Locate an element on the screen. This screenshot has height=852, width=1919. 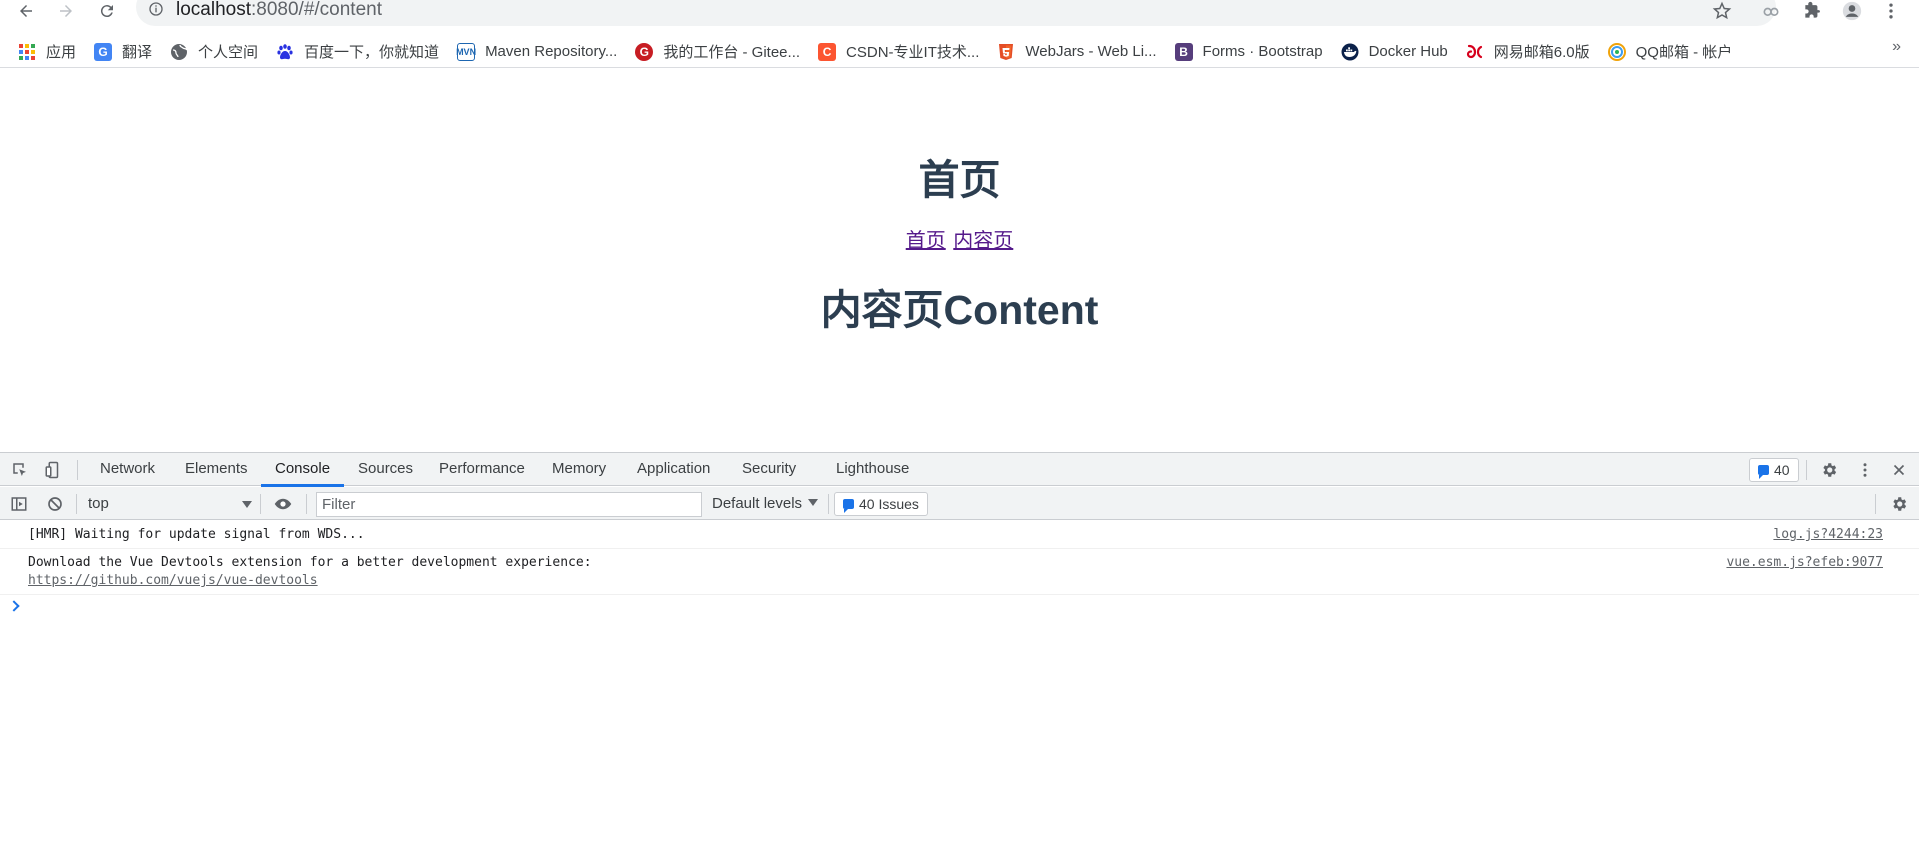
address-url: localhost:8080/#/content is located at coordinates (279, 10).